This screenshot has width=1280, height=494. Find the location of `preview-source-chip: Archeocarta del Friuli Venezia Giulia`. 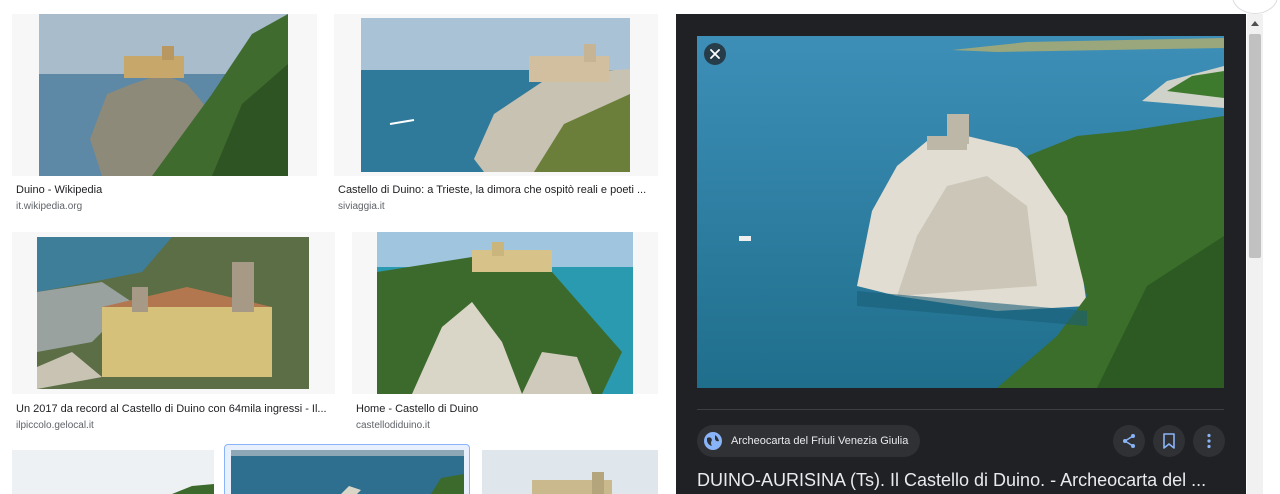

preview-source-chip: Archeocarta del Friuli Venezia Giulia is located at coordinates (809, 441).